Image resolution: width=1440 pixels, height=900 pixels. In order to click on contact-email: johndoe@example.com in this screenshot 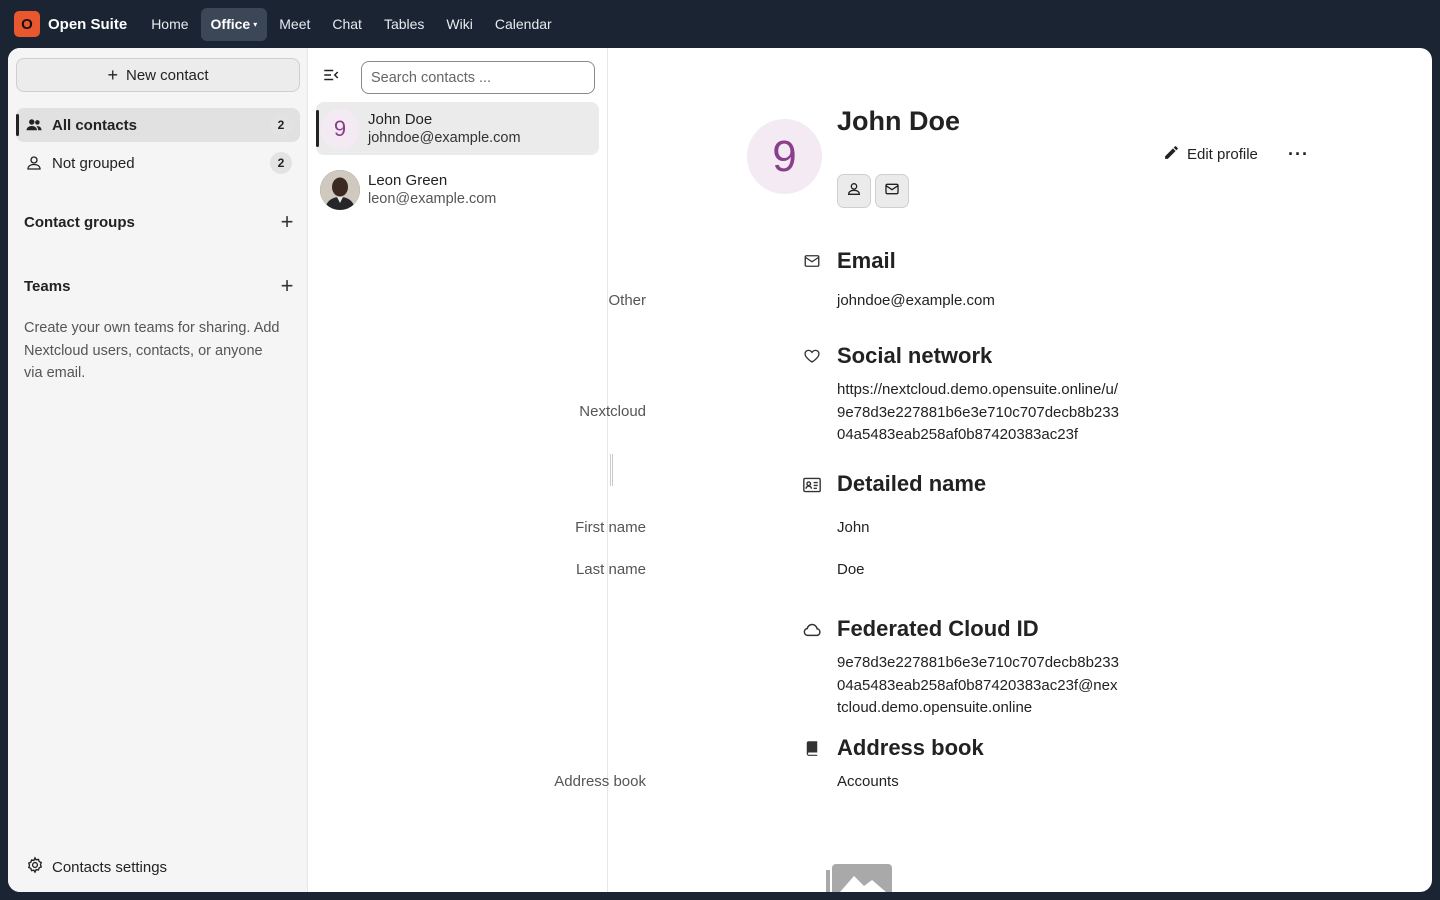, I will do `click(444, 138)`.